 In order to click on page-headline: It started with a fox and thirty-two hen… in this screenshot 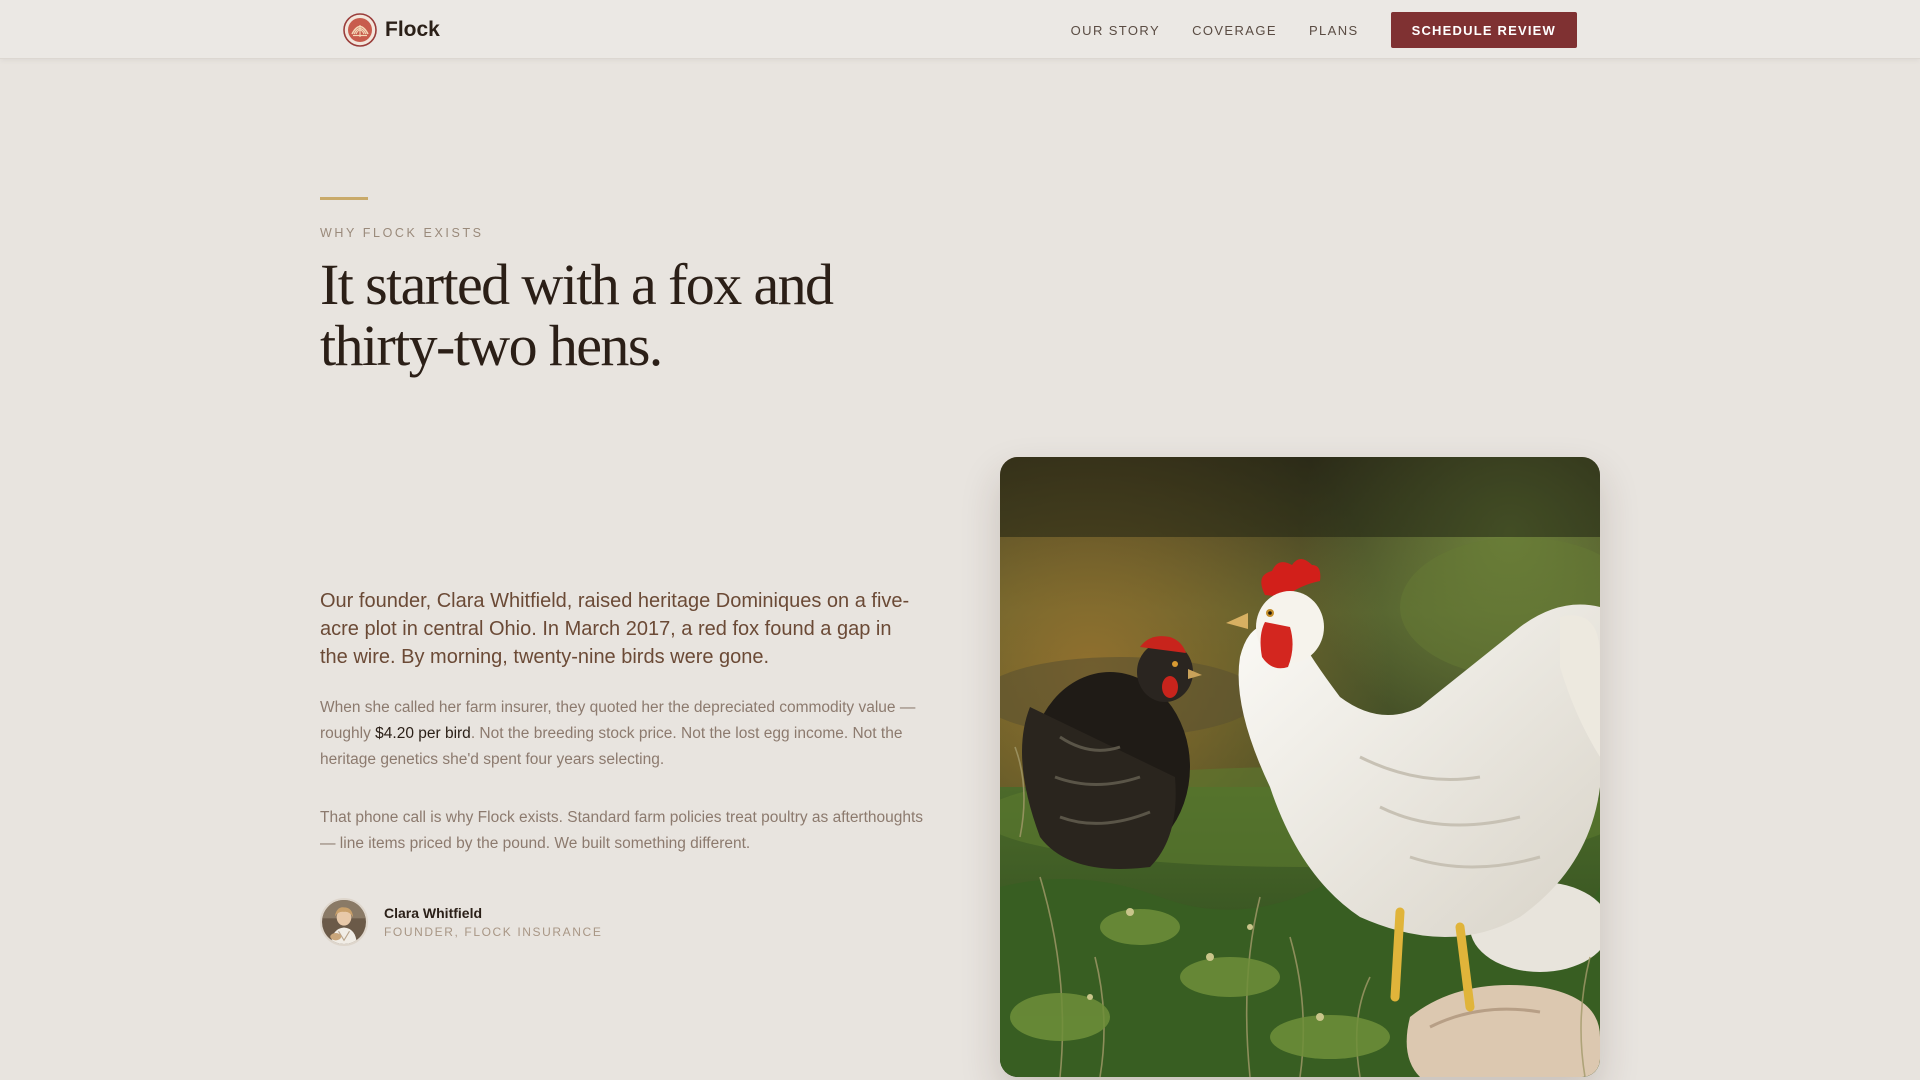, I will do `click(630, 315)`.